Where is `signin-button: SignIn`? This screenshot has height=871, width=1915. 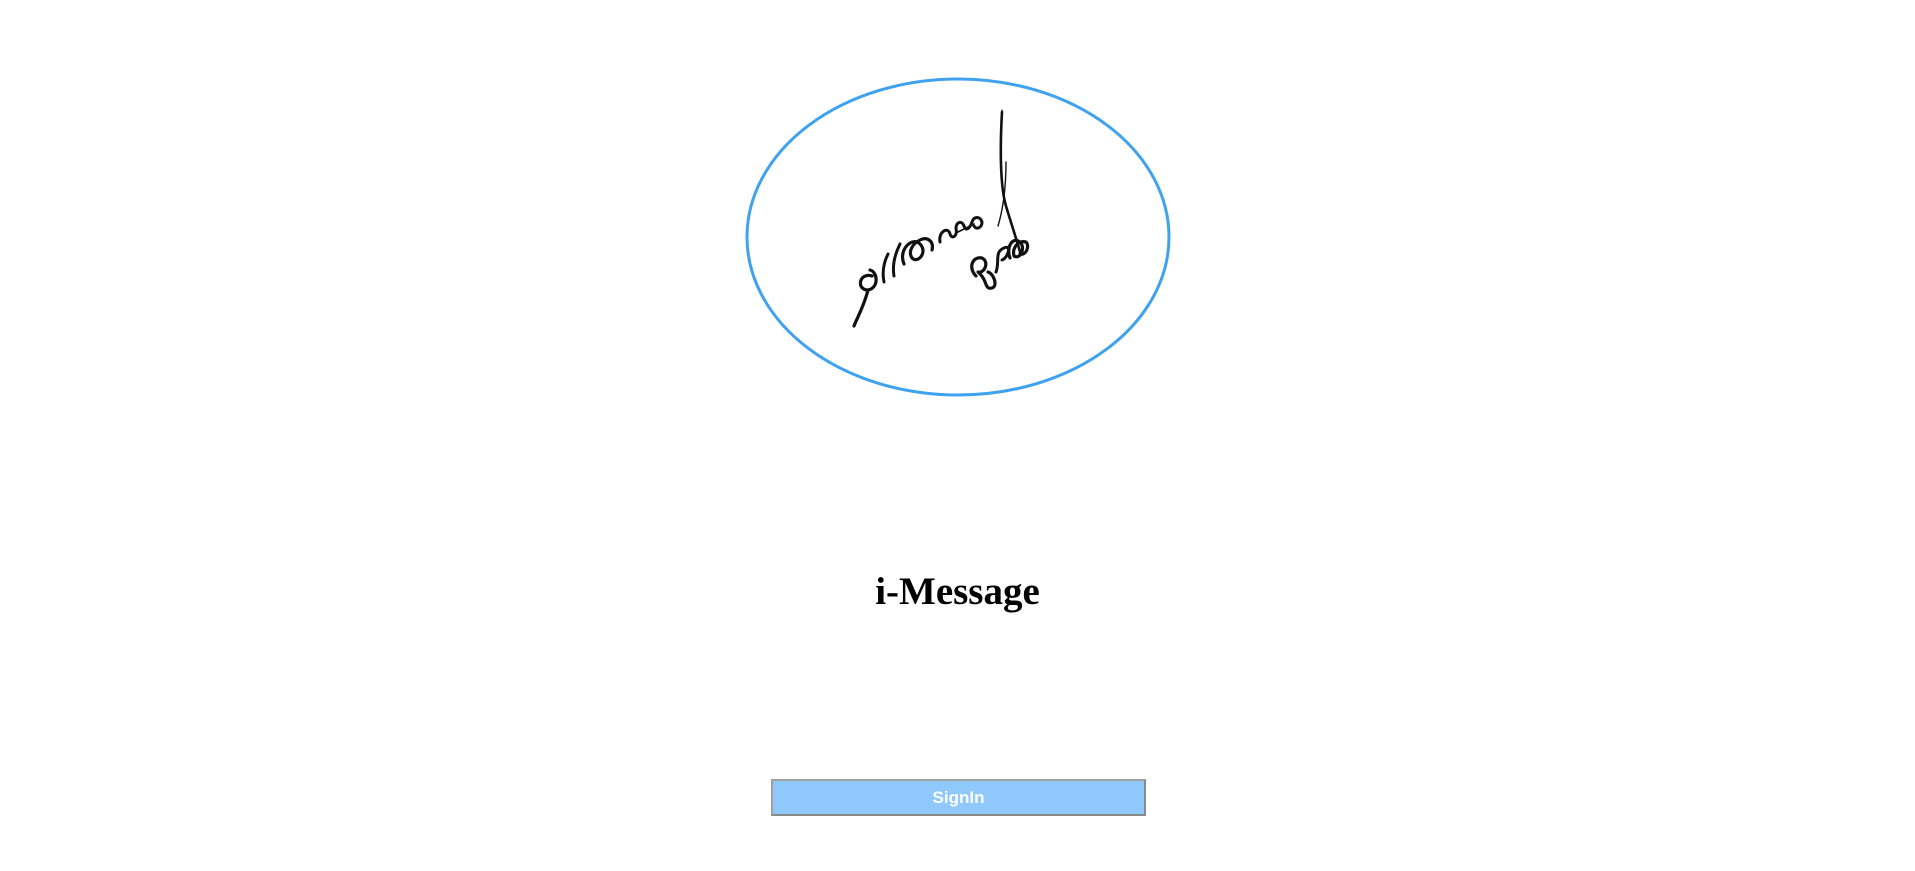 signin-button: SignIn is located at coordinates (958, 797).